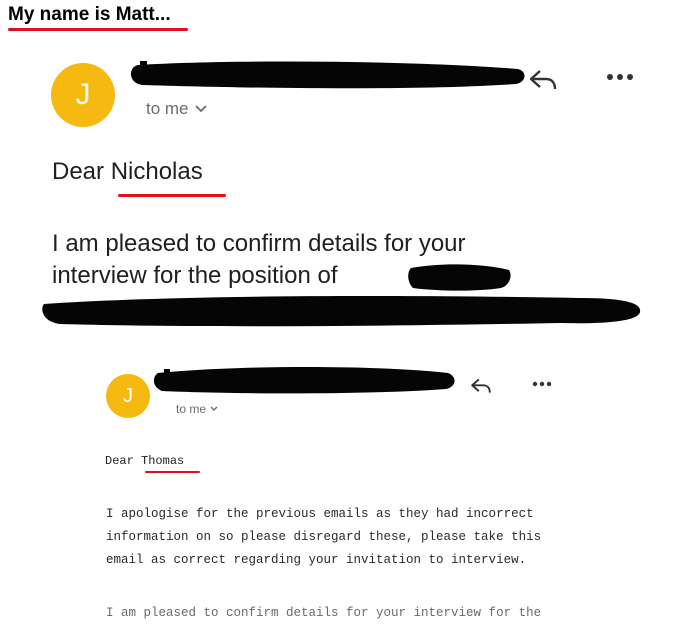  I want to click on more-options-button-quoted, so click(542, 384).